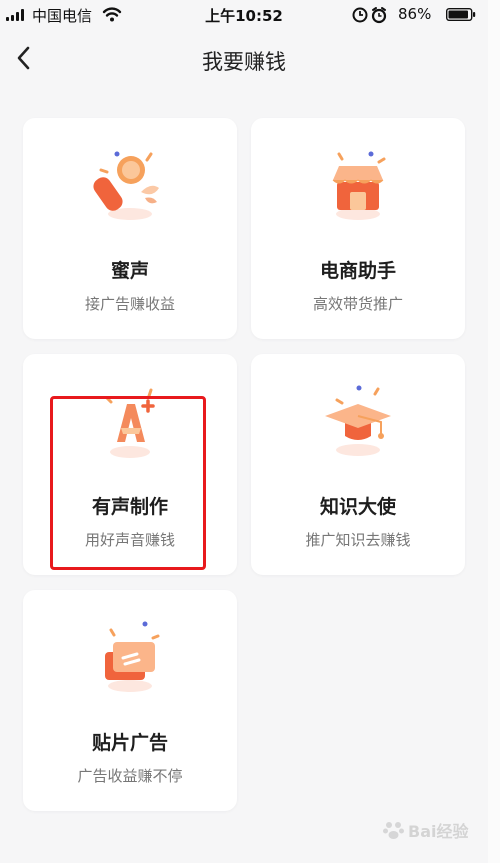 This screenshot has height=863, width=500. What do you see at coordinates (357, 271) in the screenshot?
I see `card-title: 电商助手` at bounding box center [357, 271].